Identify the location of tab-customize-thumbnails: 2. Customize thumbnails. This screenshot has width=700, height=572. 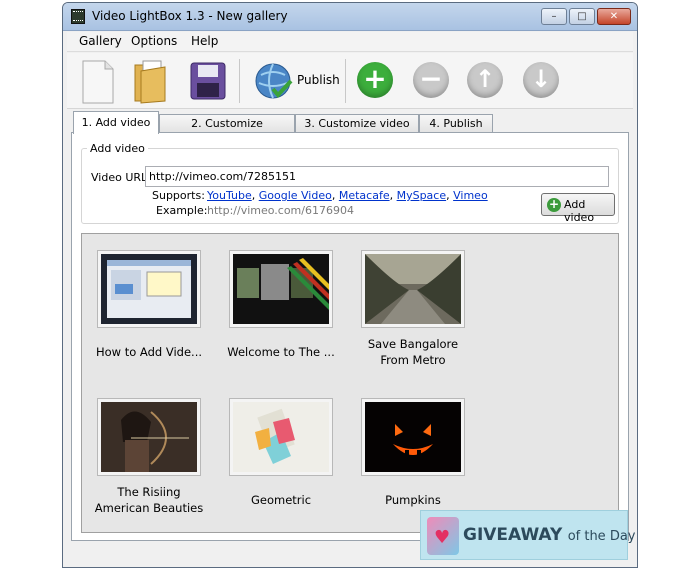
(227, 130).